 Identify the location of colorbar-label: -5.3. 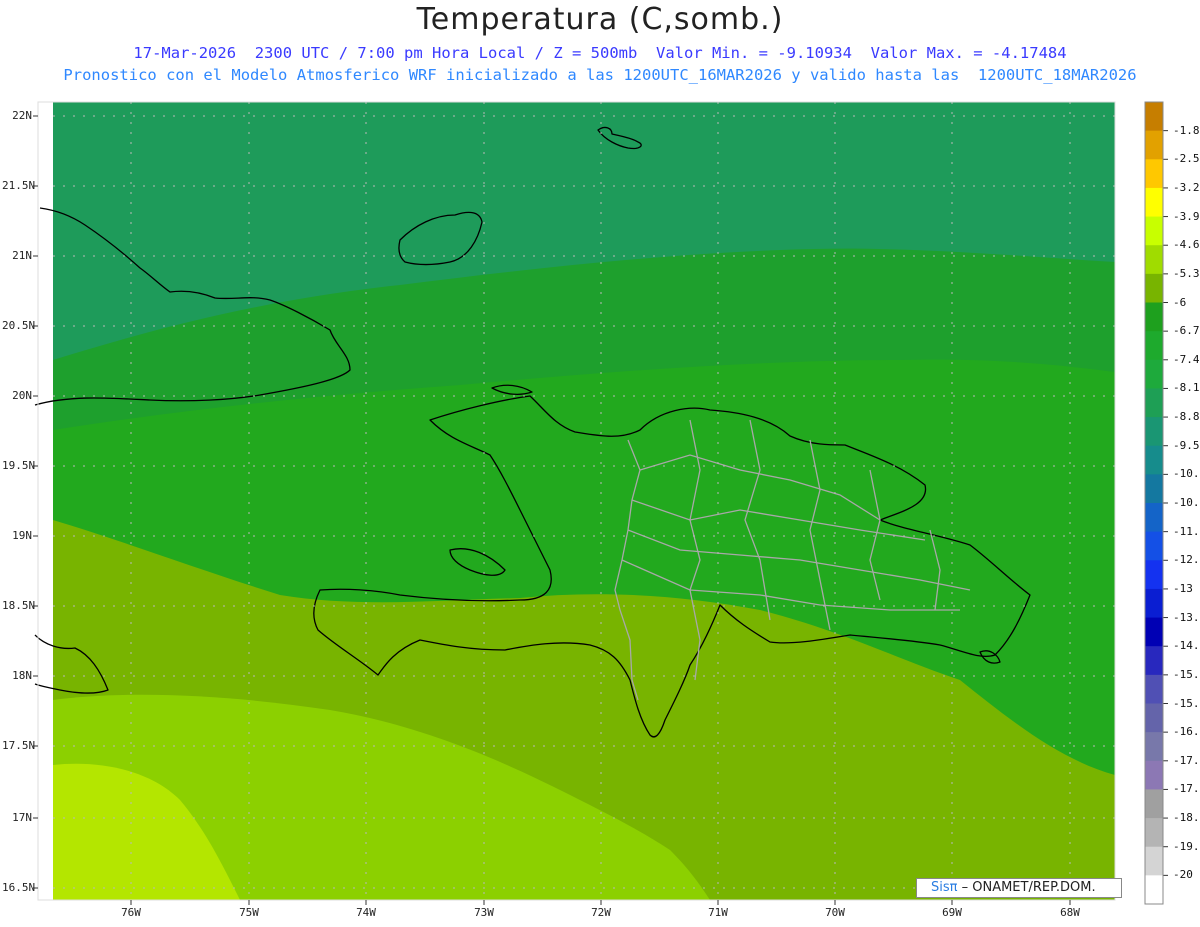
(1186, 273).